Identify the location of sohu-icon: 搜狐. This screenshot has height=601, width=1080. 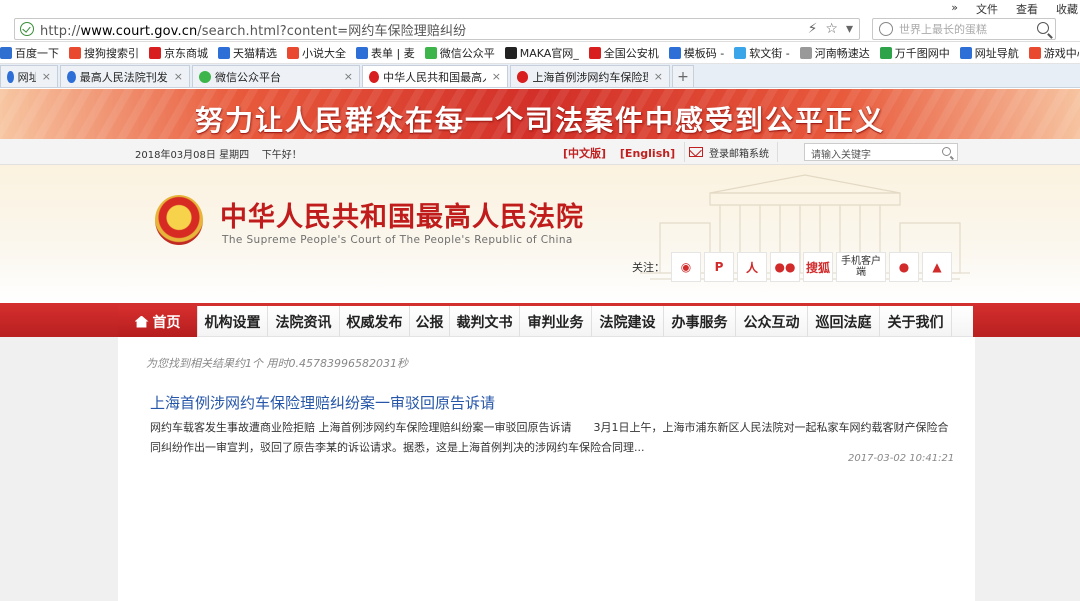
(818, 267).